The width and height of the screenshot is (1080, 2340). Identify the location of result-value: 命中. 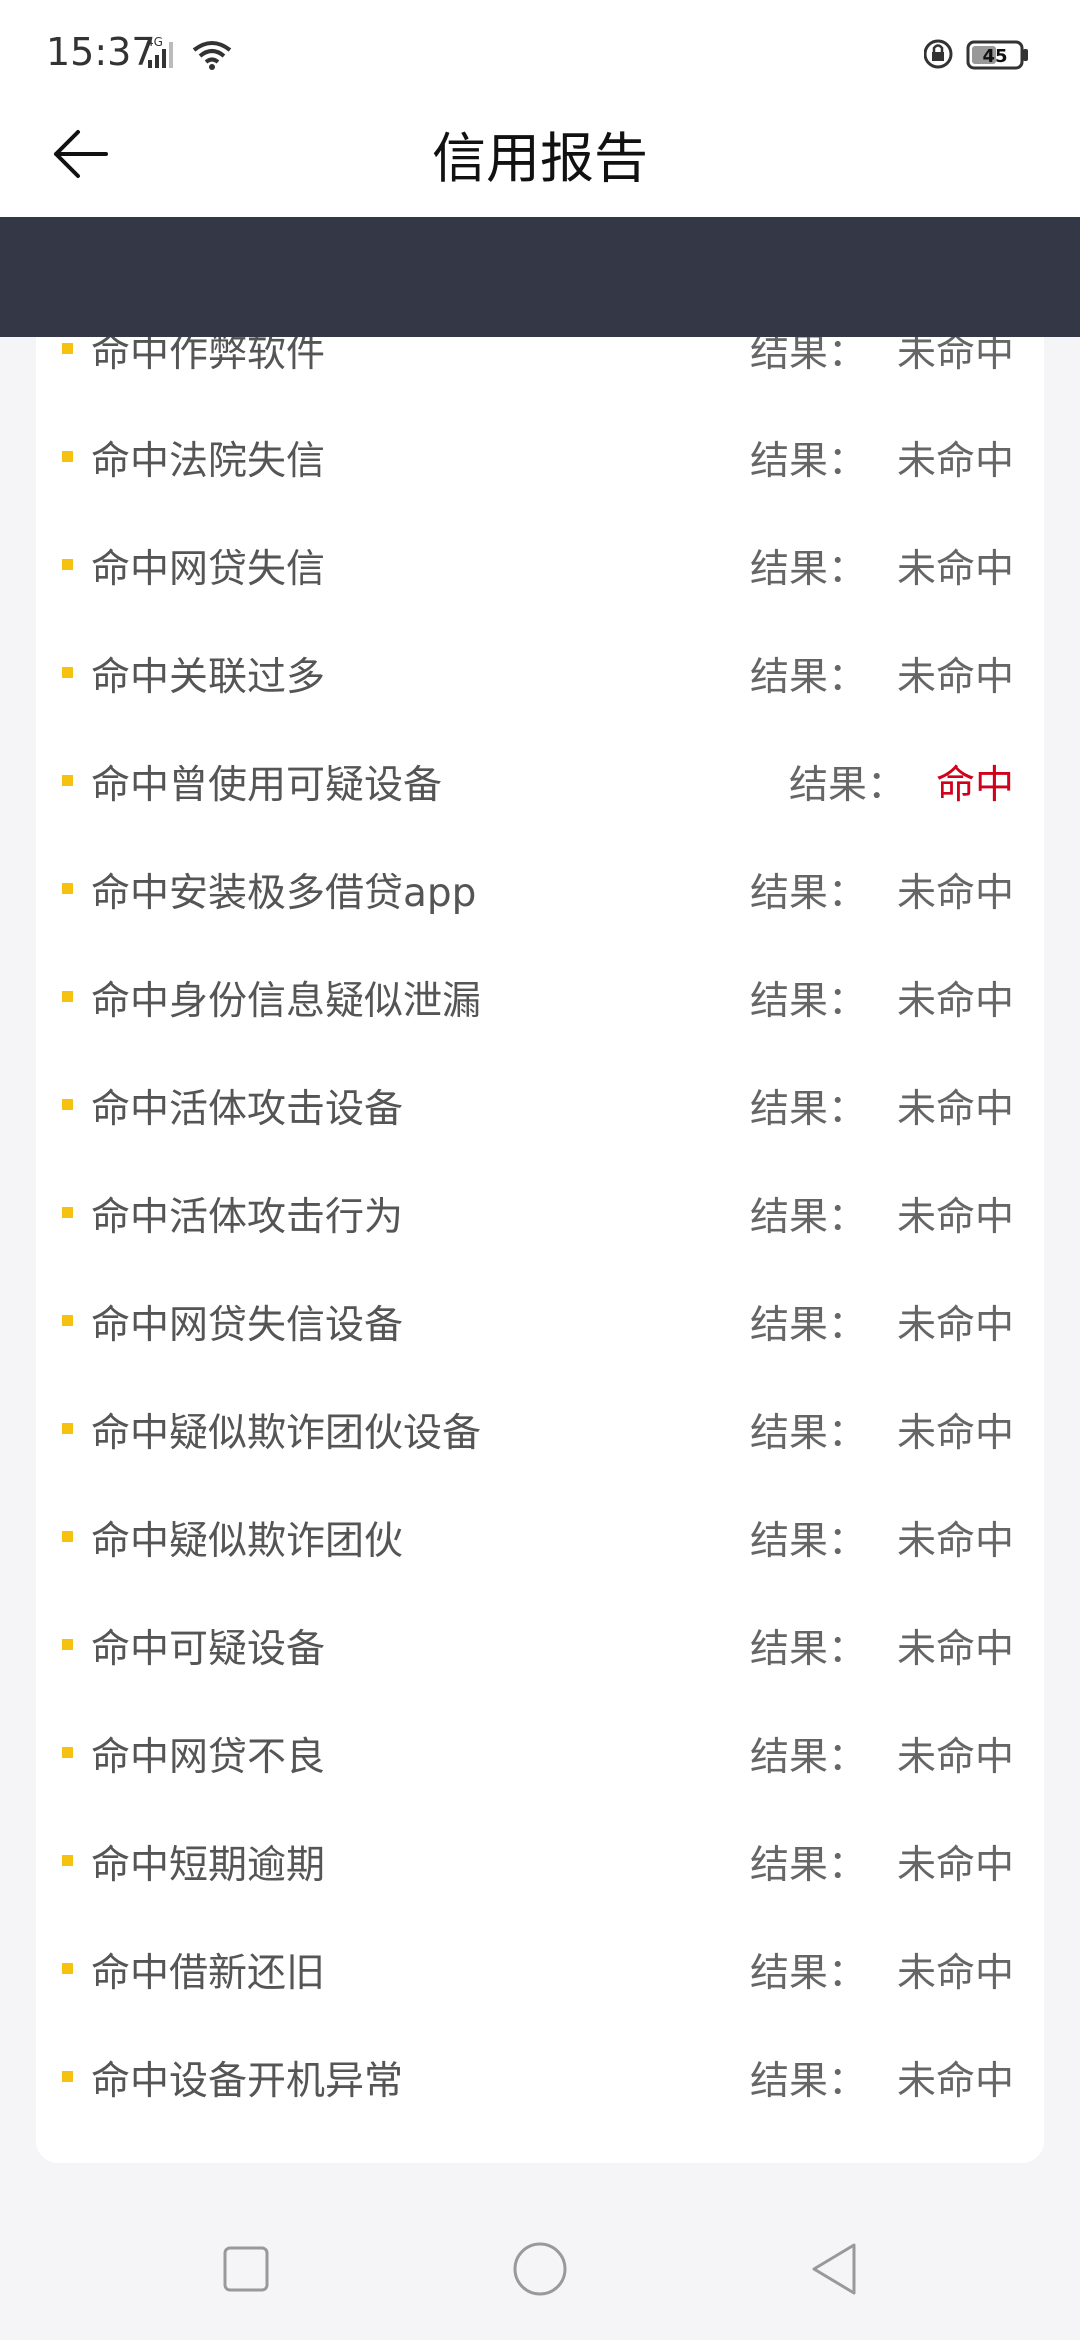
(974, 785).